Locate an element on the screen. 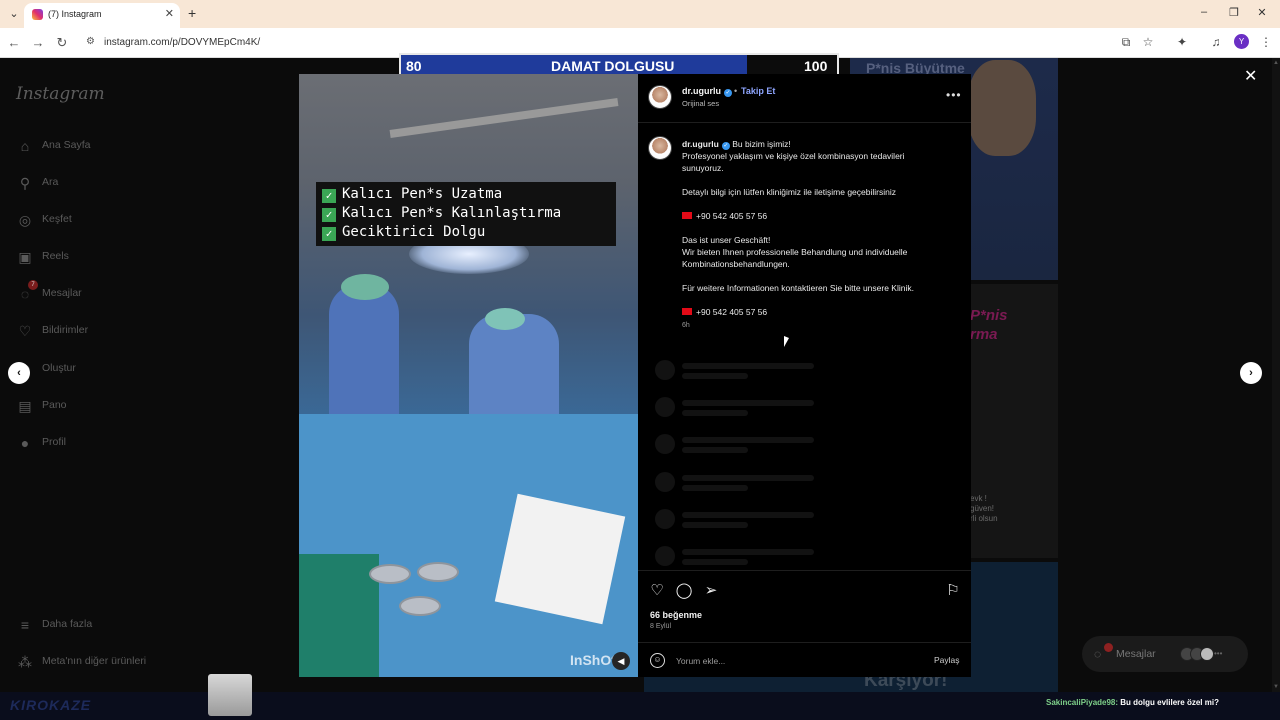 This screenshot has height=720, width=1280. doctor-photo is located at coordinates (1002, 108).